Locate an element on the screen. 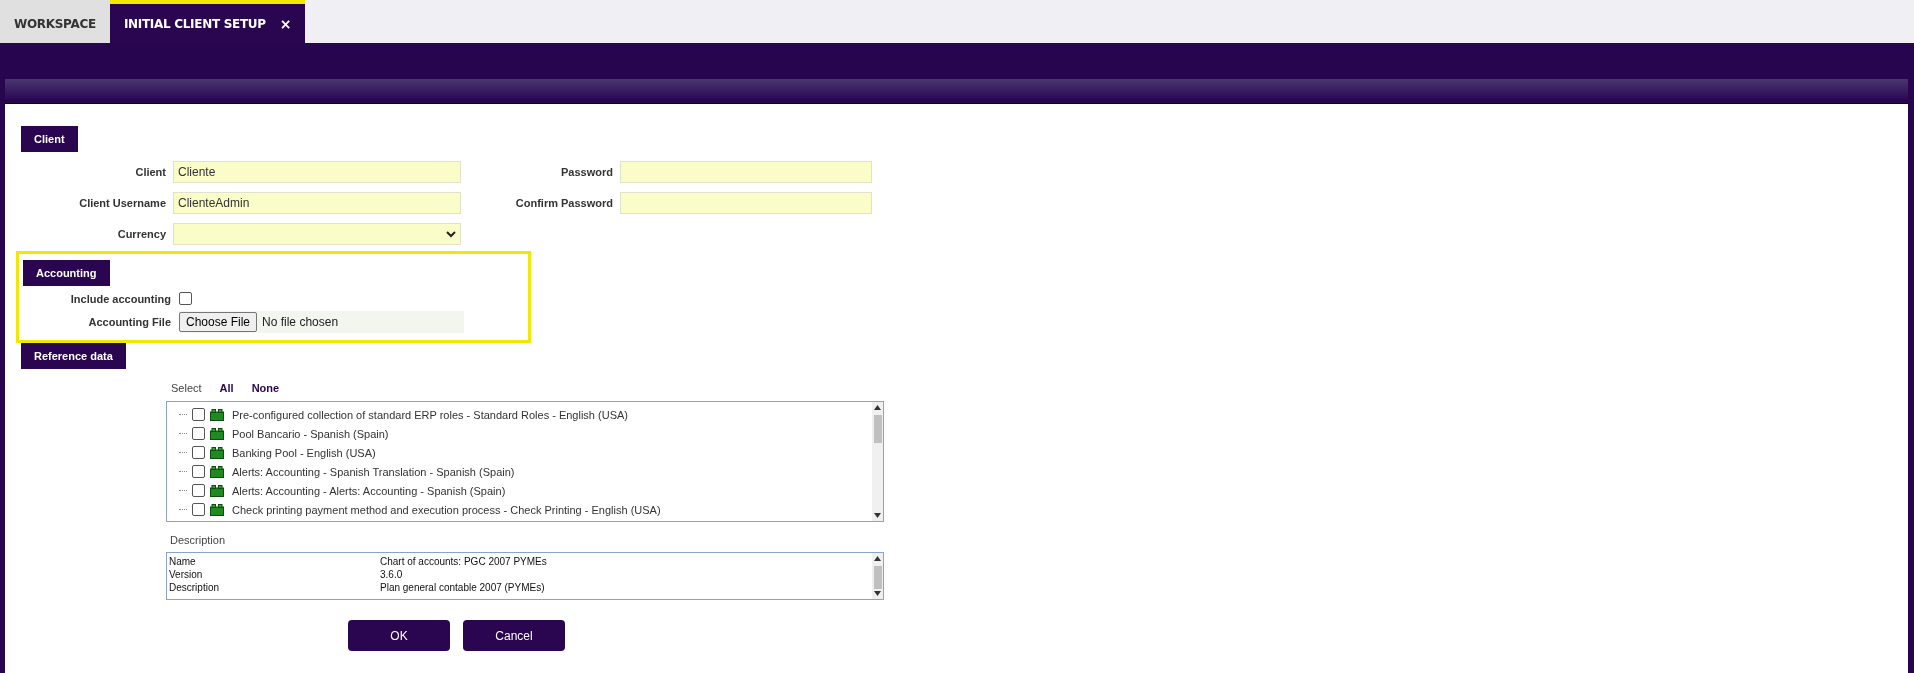 The height and width of the screenshot is (673, 1914). section-header: Accounting is located at coordinates (66, 273).